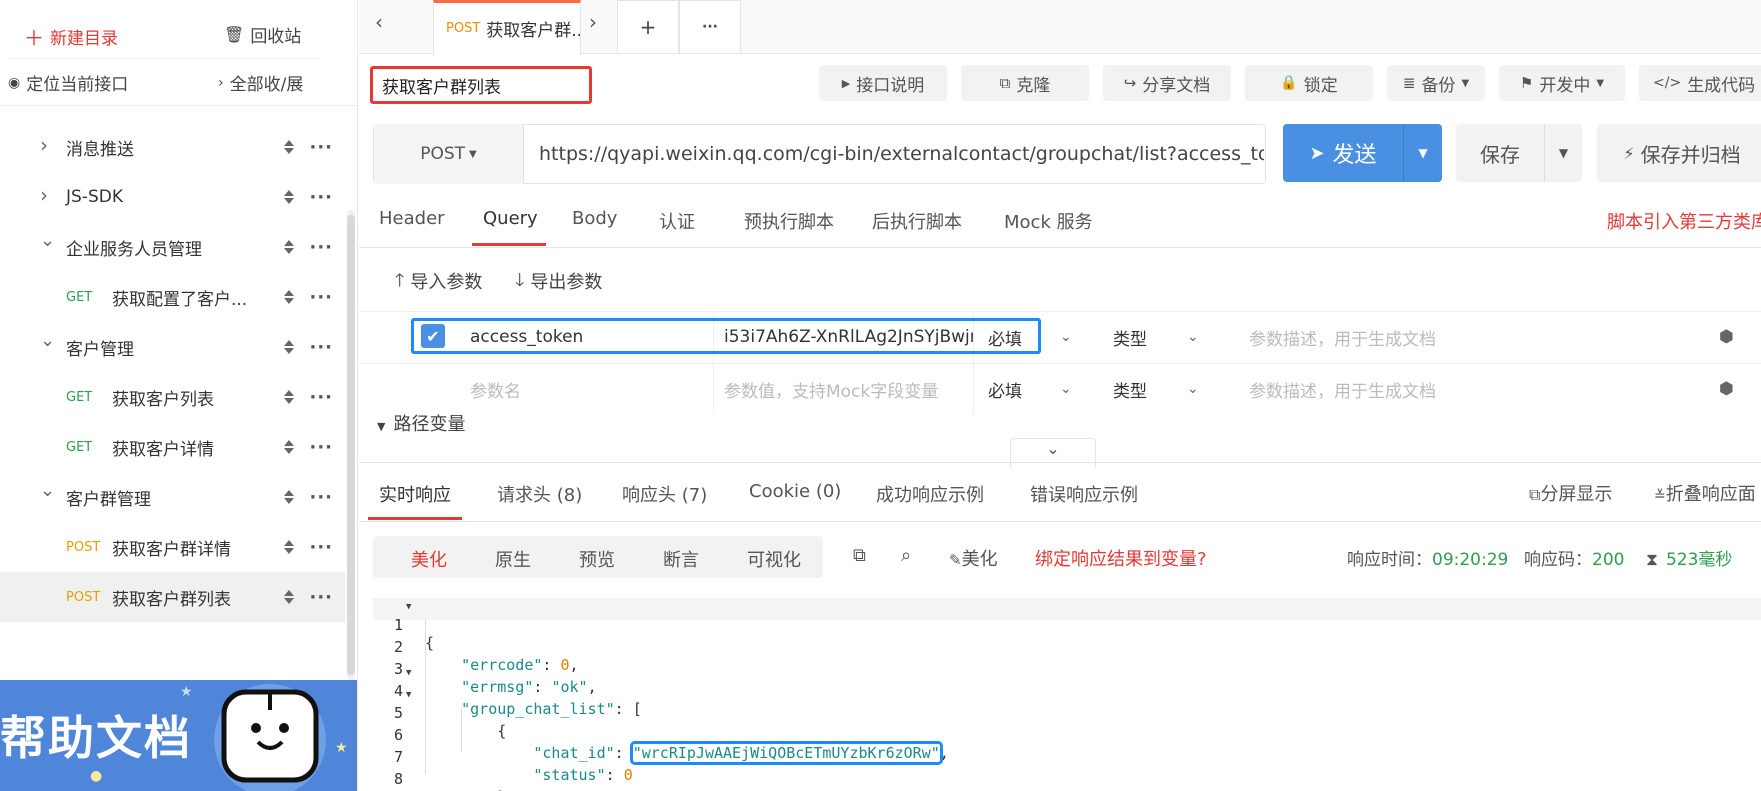 The image size is (1761, 791). Describe the element at coordinates (1700, 83) in the screenshot. I see `generate-code-button: </> 生成代码` at that location.